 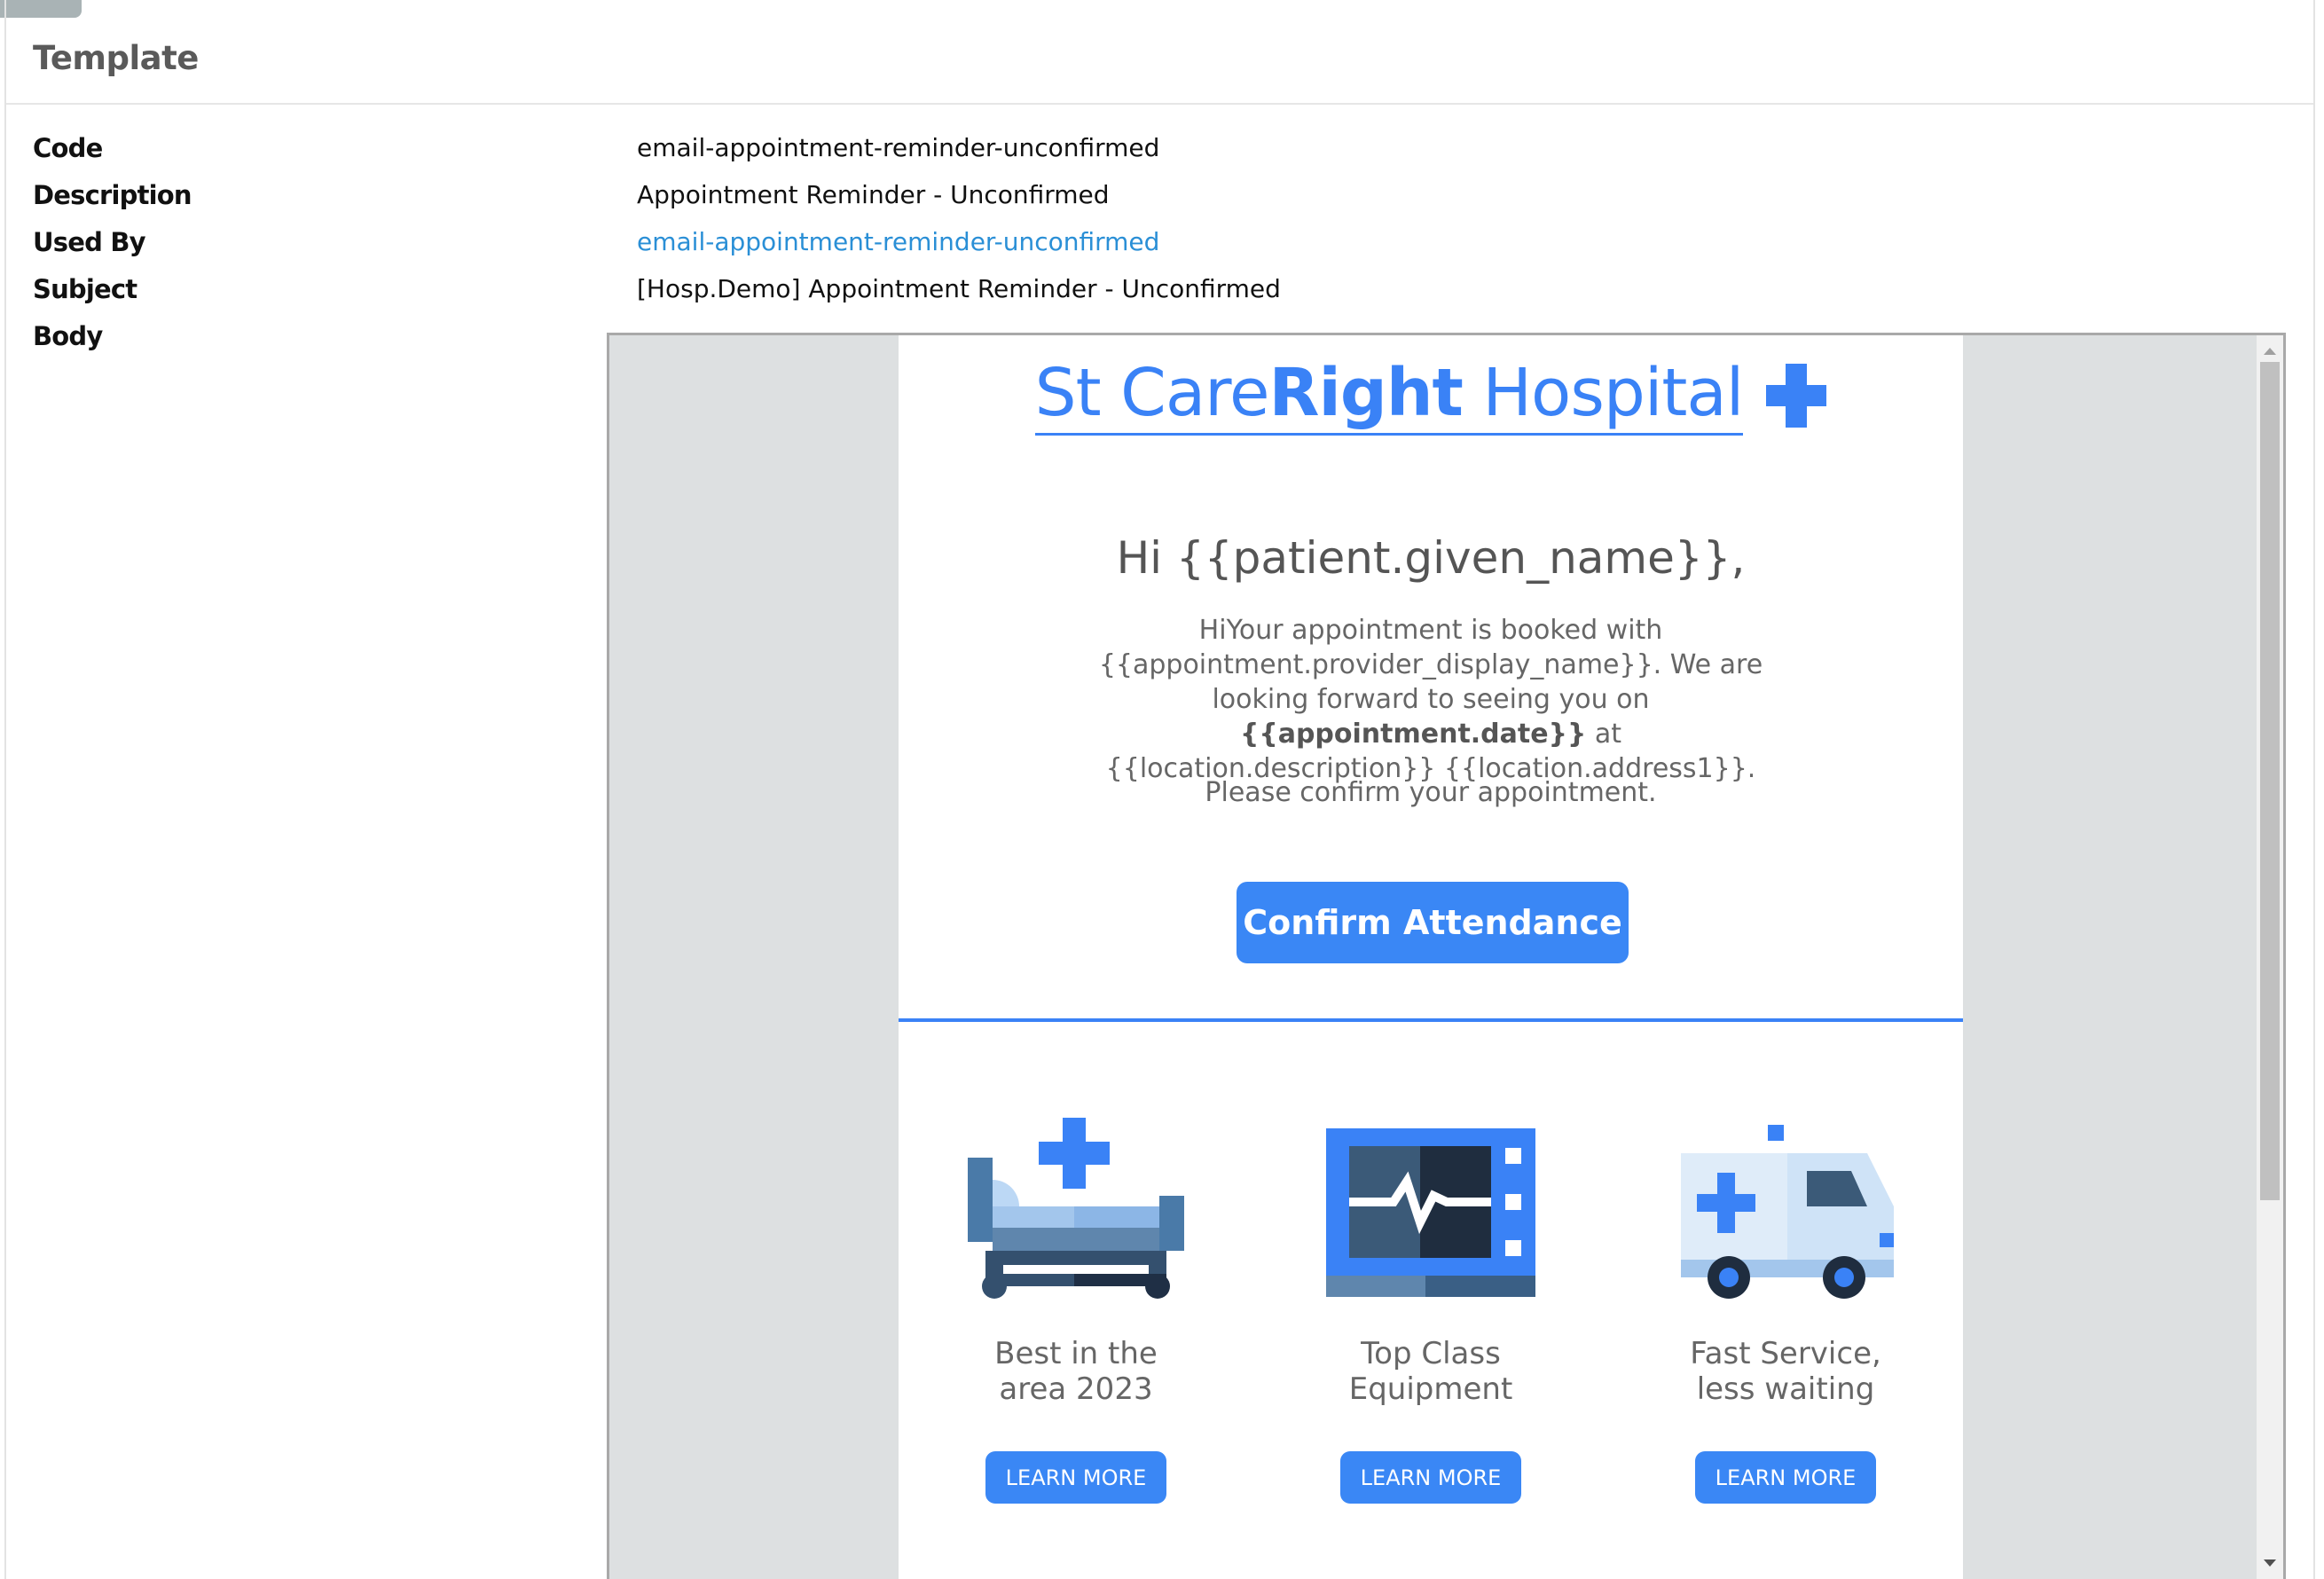 What do you see at coordinates (116, 58) in the screenshot?
I see `card-title: Template` at bounding box center [116, 58].